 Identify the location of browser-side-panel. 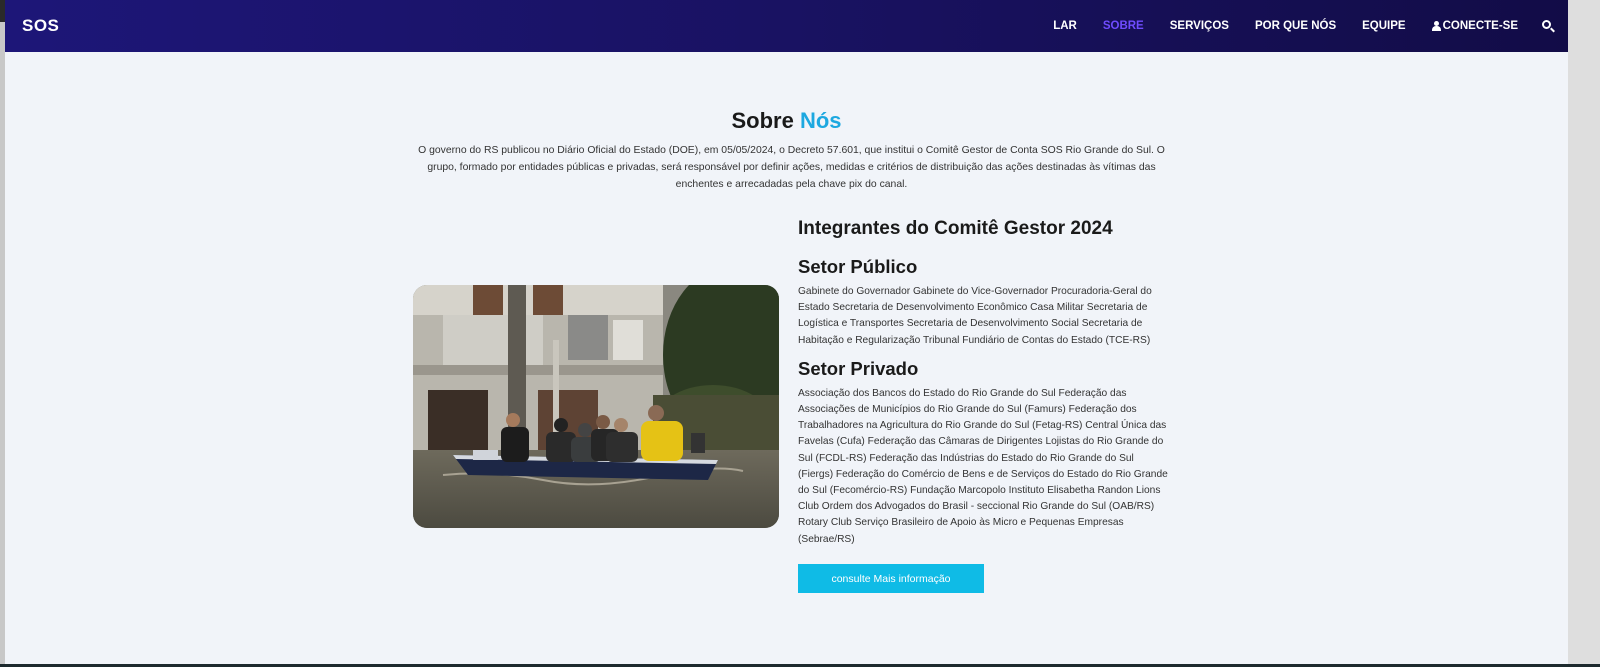
(1584, 333).